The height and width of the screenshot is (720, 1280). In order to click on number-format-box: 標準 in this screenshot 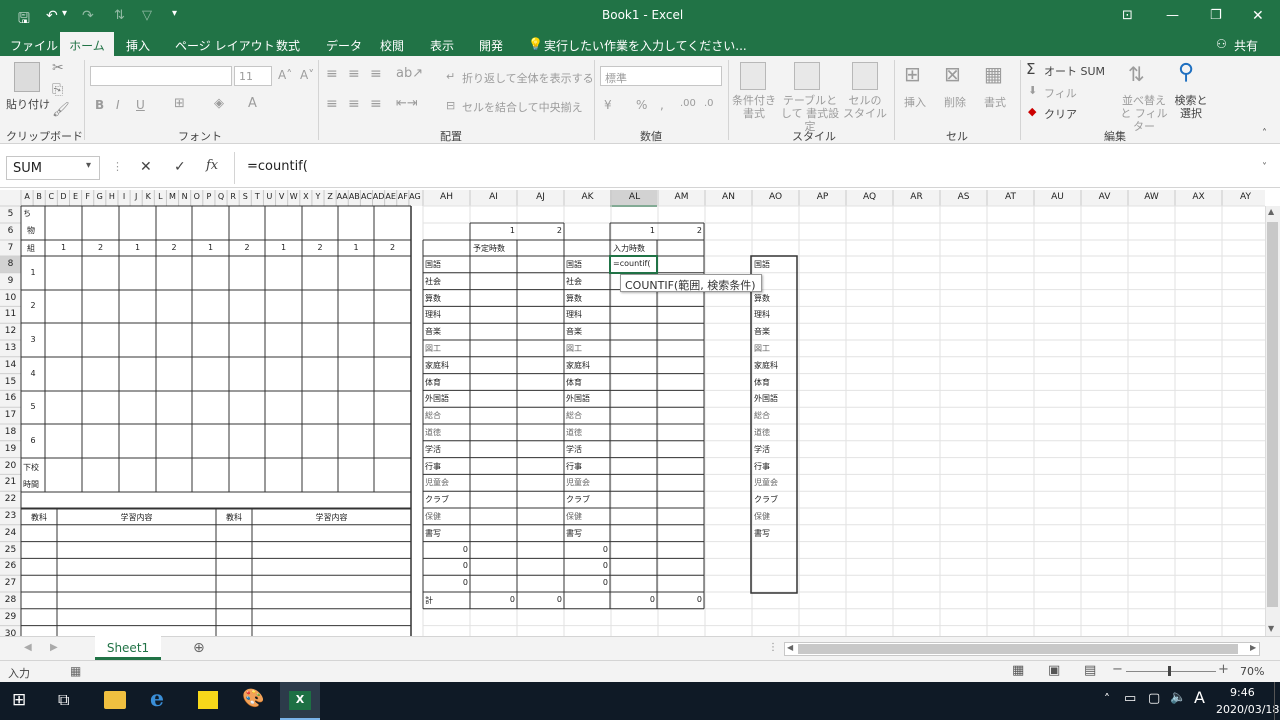, I will do `click(661, 76)`.